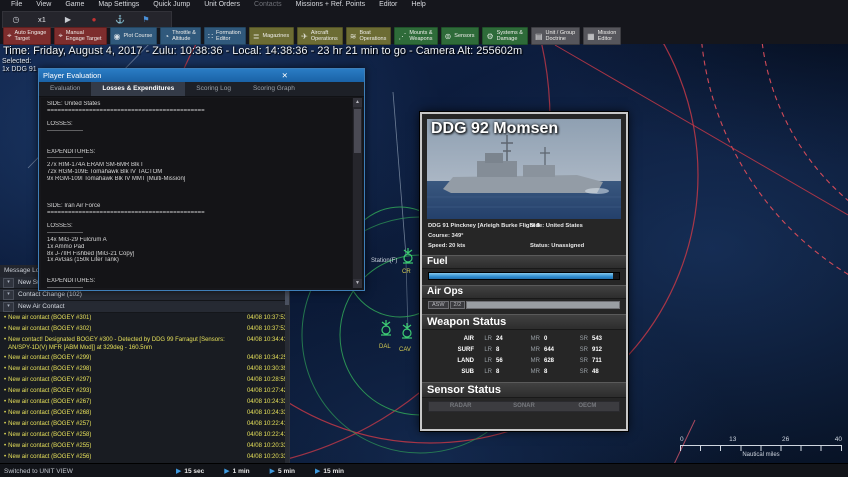 This screenshot has height=477, width=848. I want to click on scroll-up-icon: ▲, so click(357, 102).